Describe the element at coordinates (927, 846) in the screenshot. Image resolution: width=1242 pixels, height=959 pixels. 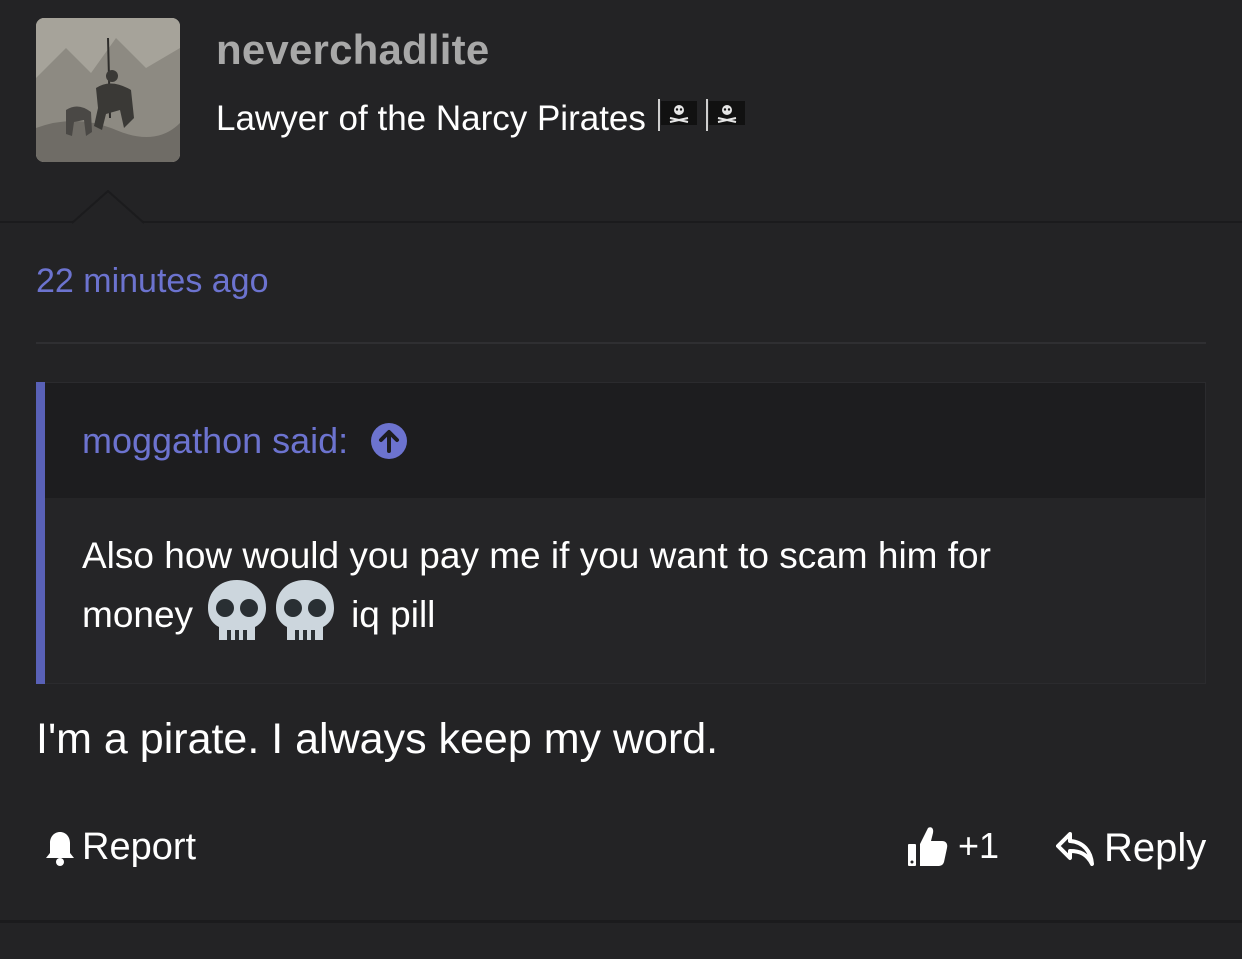
I see `thumbs-up-icon` at that location.